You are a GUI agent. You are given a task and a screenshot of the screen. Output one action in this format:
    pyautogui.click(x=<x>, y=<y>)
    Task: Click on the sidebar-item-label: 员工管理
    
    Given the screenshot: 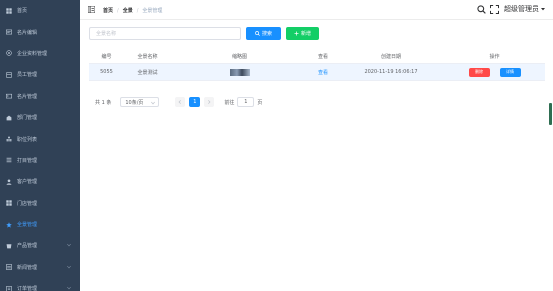 What is the action you would take?
    pyautogui.click(x=27, y=75)
    